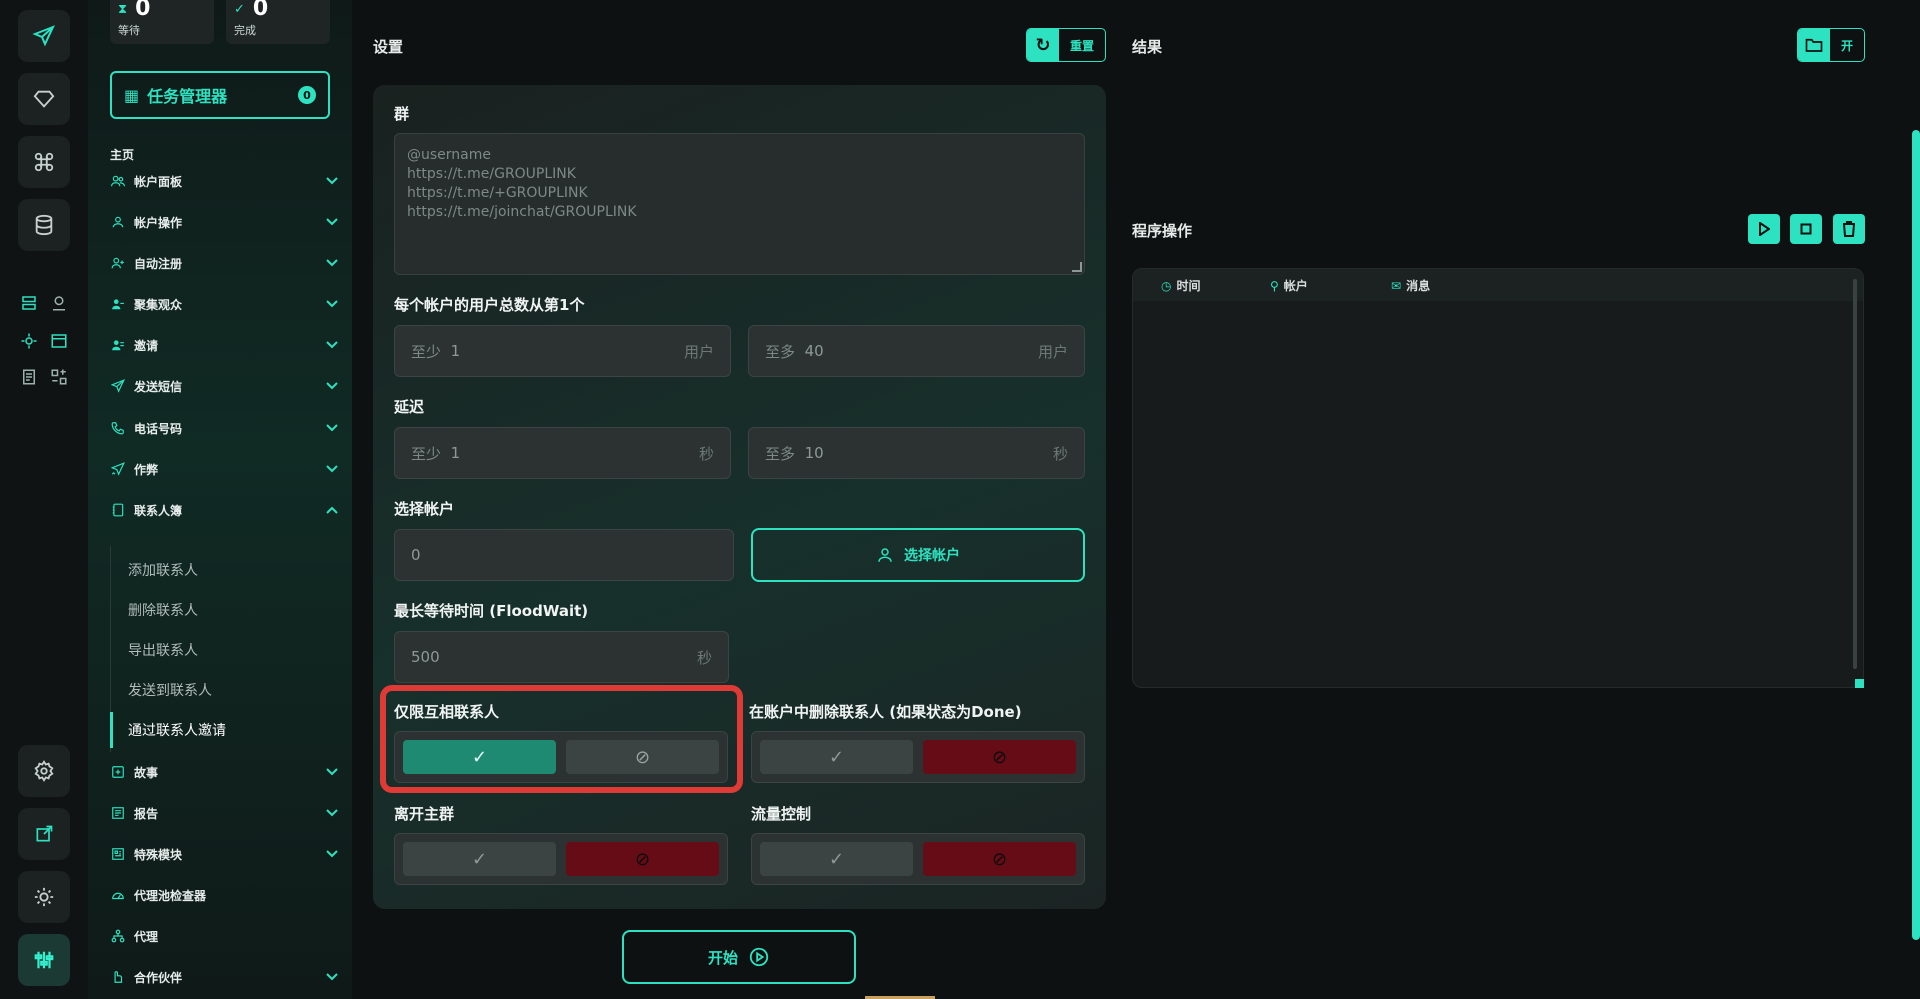 Image resolution: width=1920 pixels, height=999 pixels. What do you see at coordinates (278, 22) in the screenshot?
I see `done-stat-card: ✓ 0 完成` at bounding box center [278, 22].